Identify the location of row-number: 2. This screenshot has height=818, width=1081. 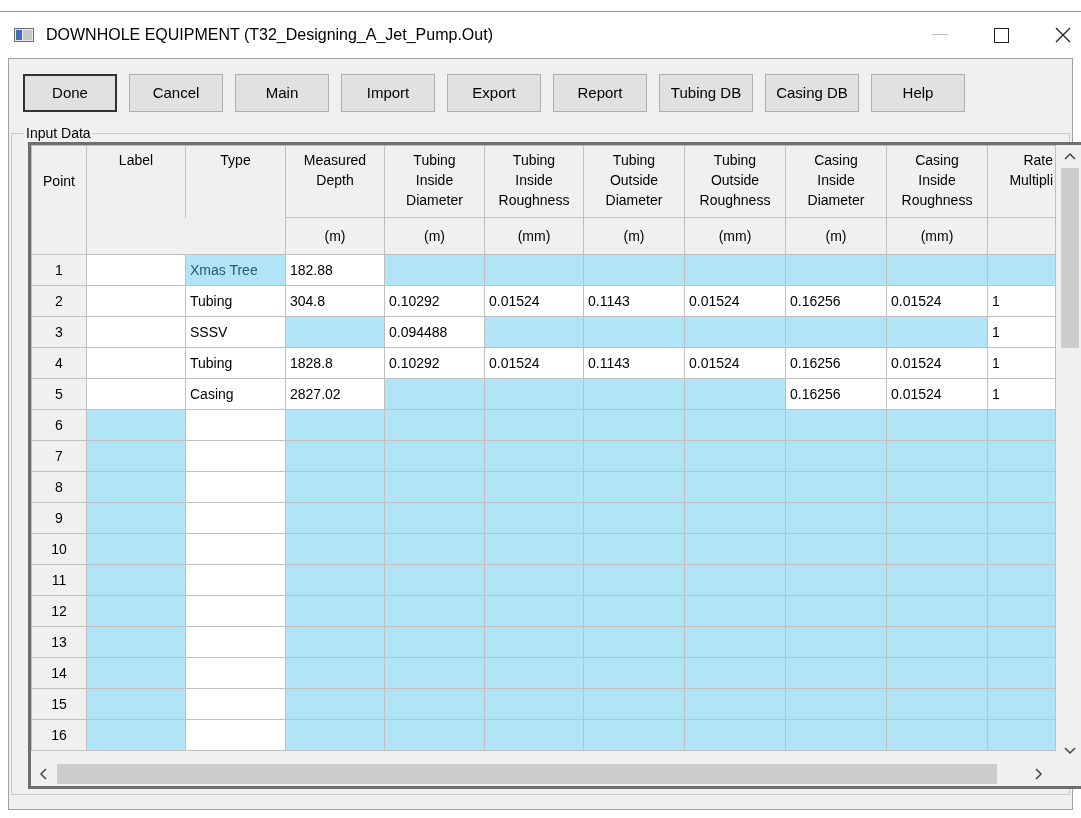
(59, 301).